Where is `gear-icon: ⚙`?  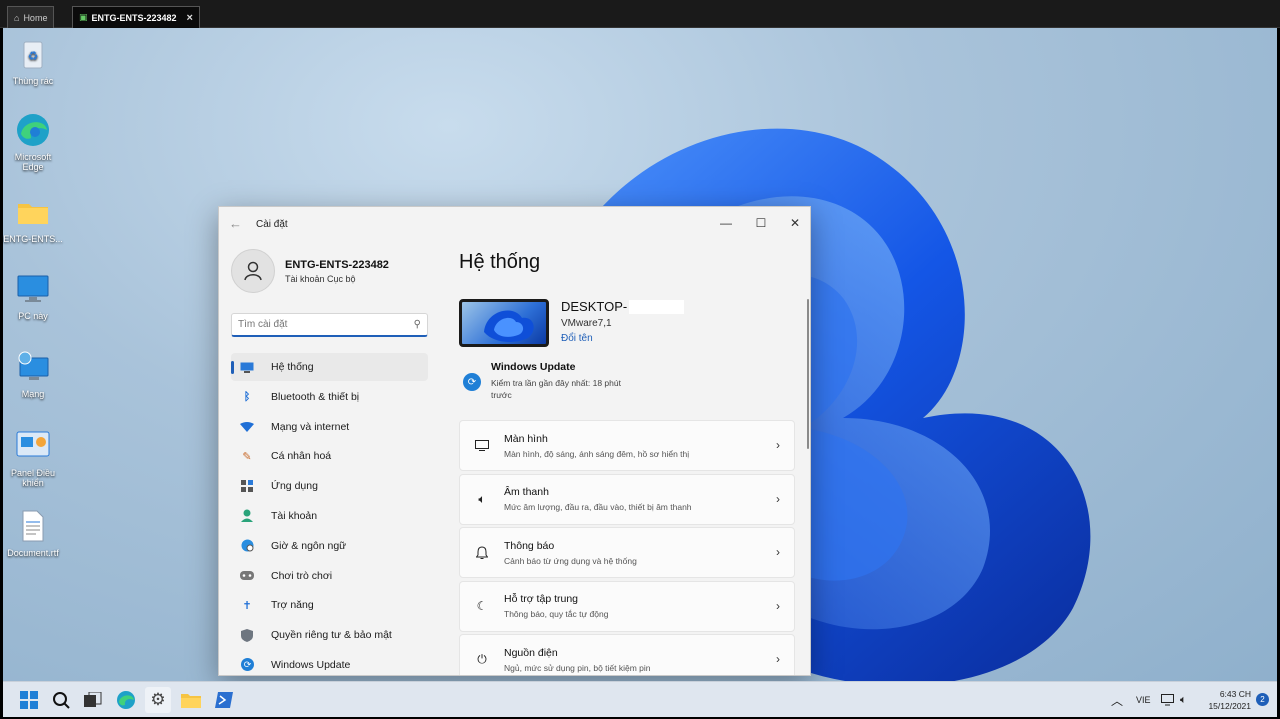
gear-icon: ⚙ is located at coordinates (158, 699).